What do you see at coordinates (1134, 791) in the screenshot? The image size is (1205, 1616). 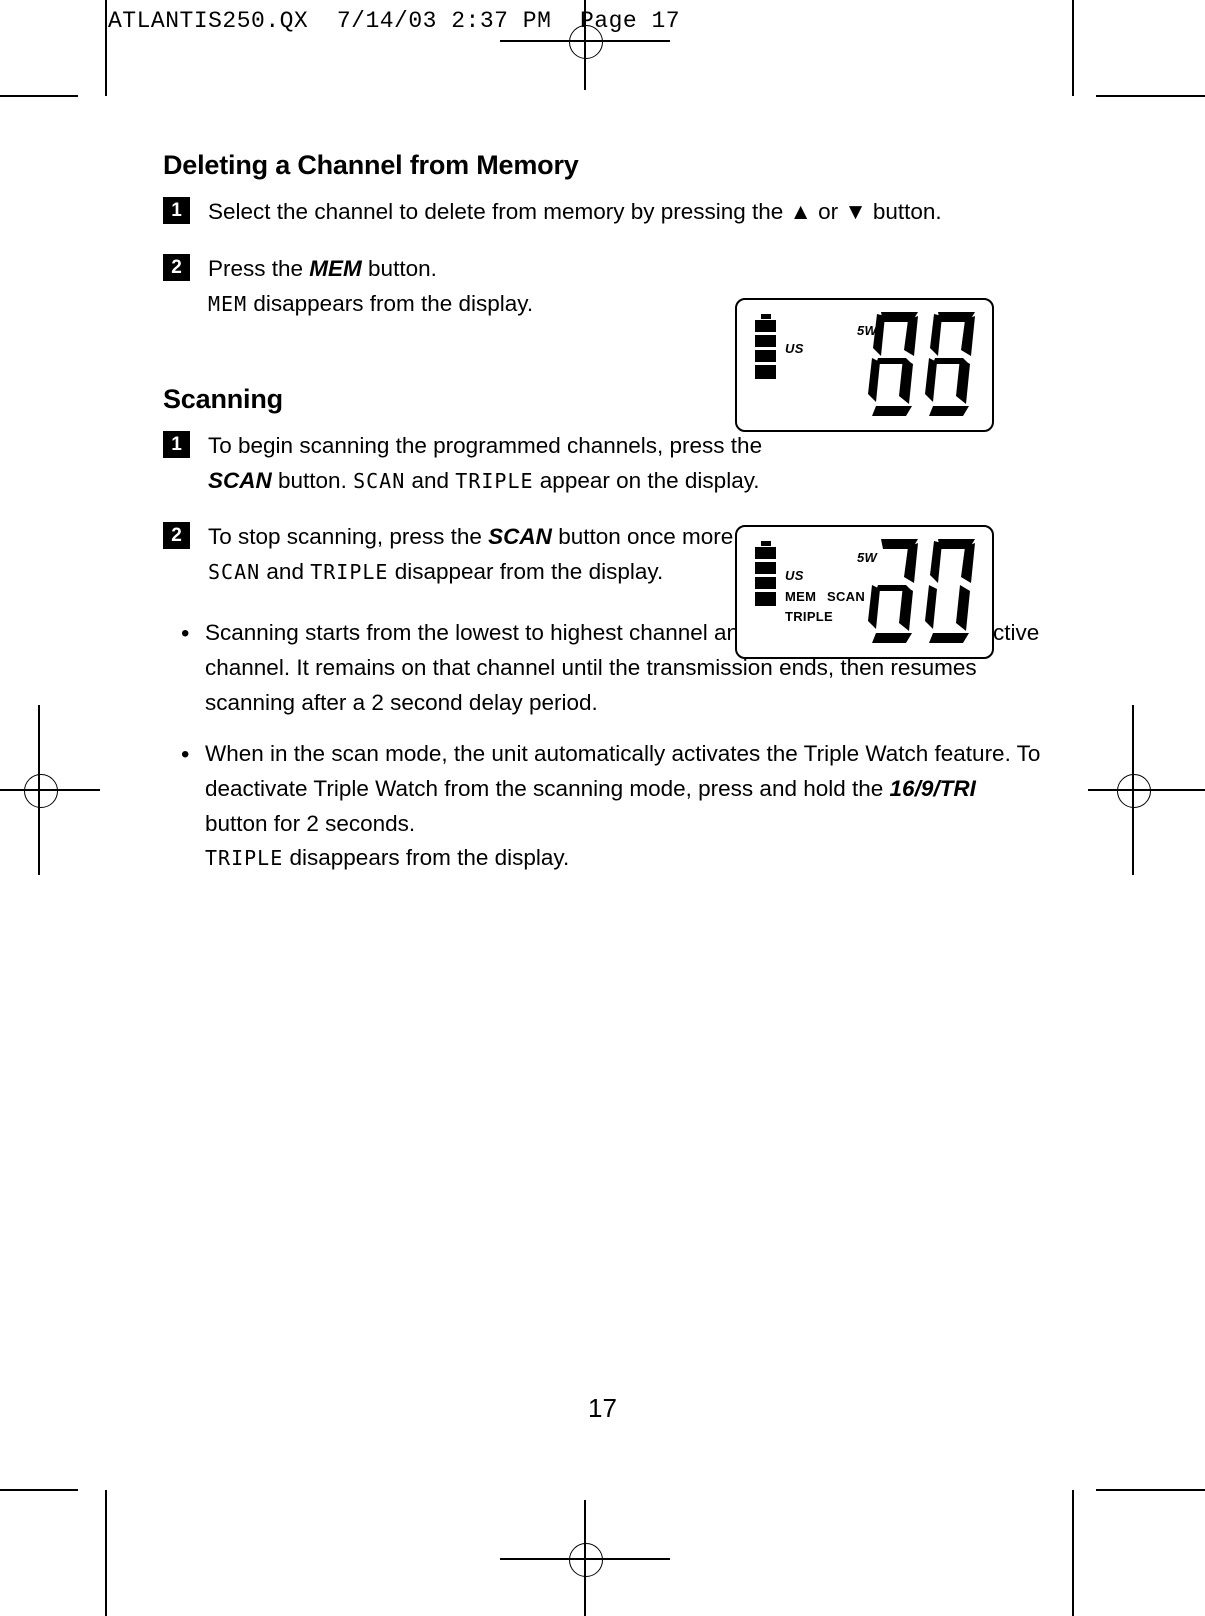 I see `registration-right-circle` at bounding box center [1134, 791].